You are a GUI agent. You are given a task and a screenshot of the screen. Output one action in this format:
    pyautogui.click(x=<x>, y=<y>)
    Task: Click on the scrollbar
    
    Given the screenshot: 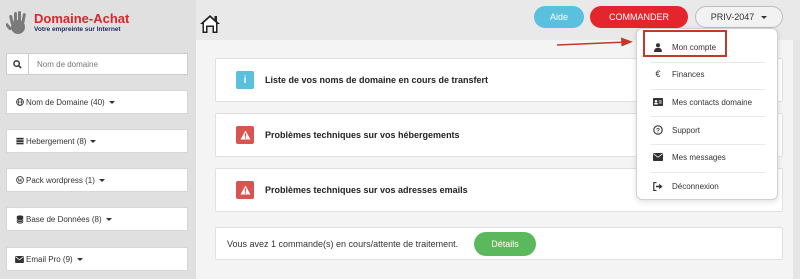 What is the action you would take?
    pyautogui.click(x=796, y=159)
    